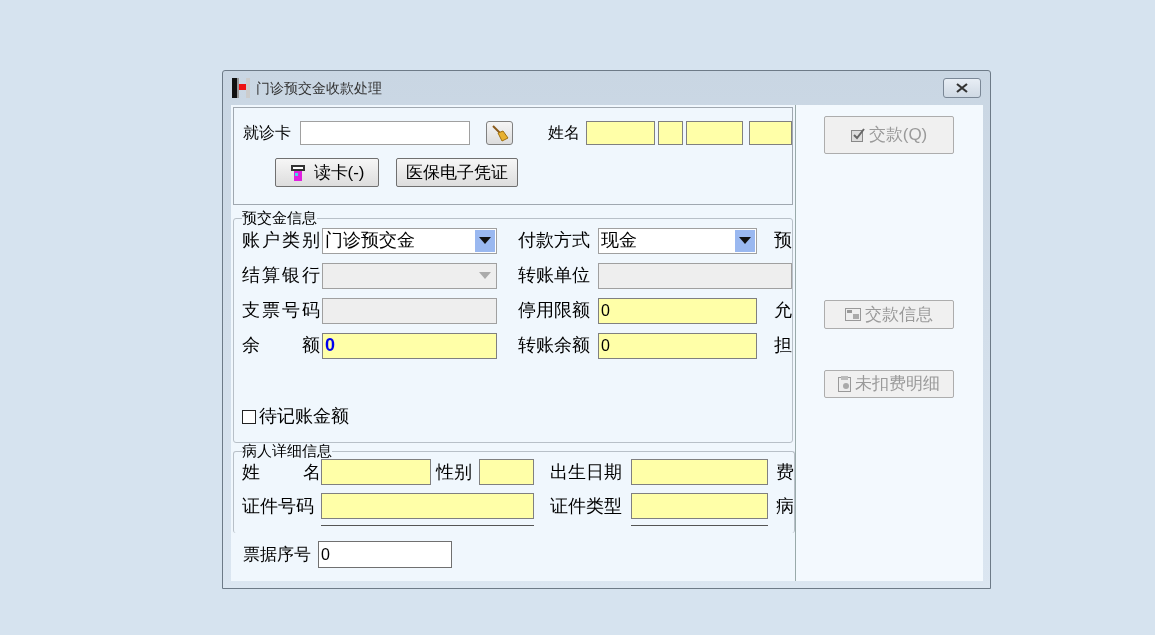  I want to click on dropdown-field: 门诊预交金, so click(409, 240).